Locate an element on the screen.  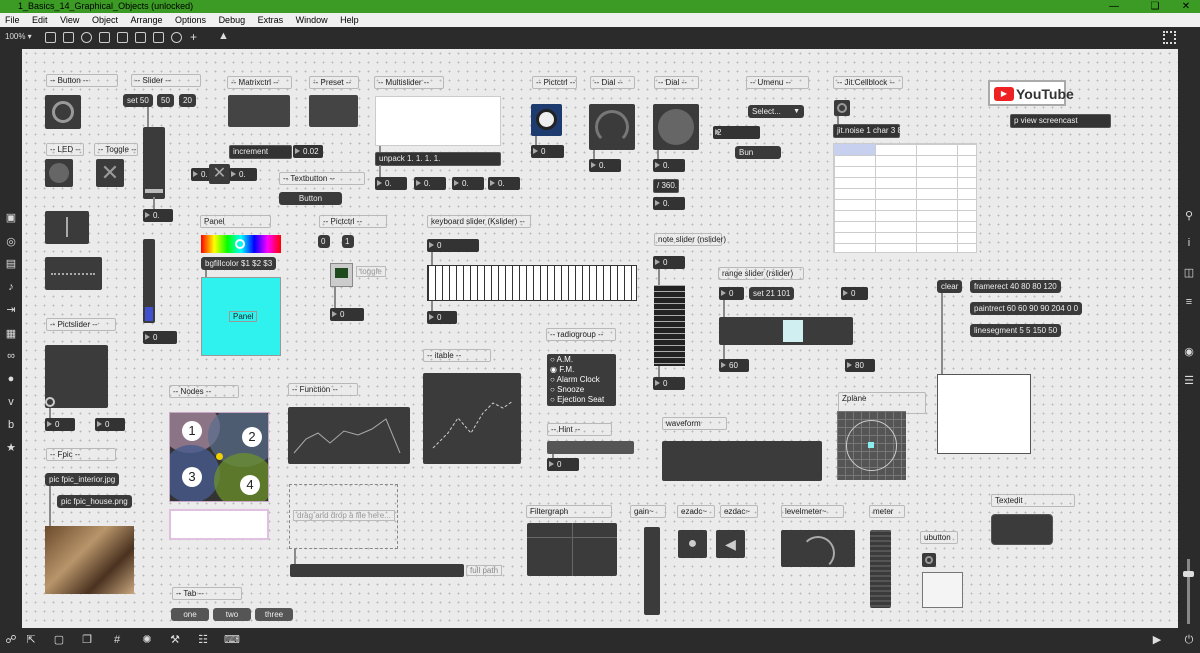
kslider-number-2: 0 is located at coordinates (442, 317).